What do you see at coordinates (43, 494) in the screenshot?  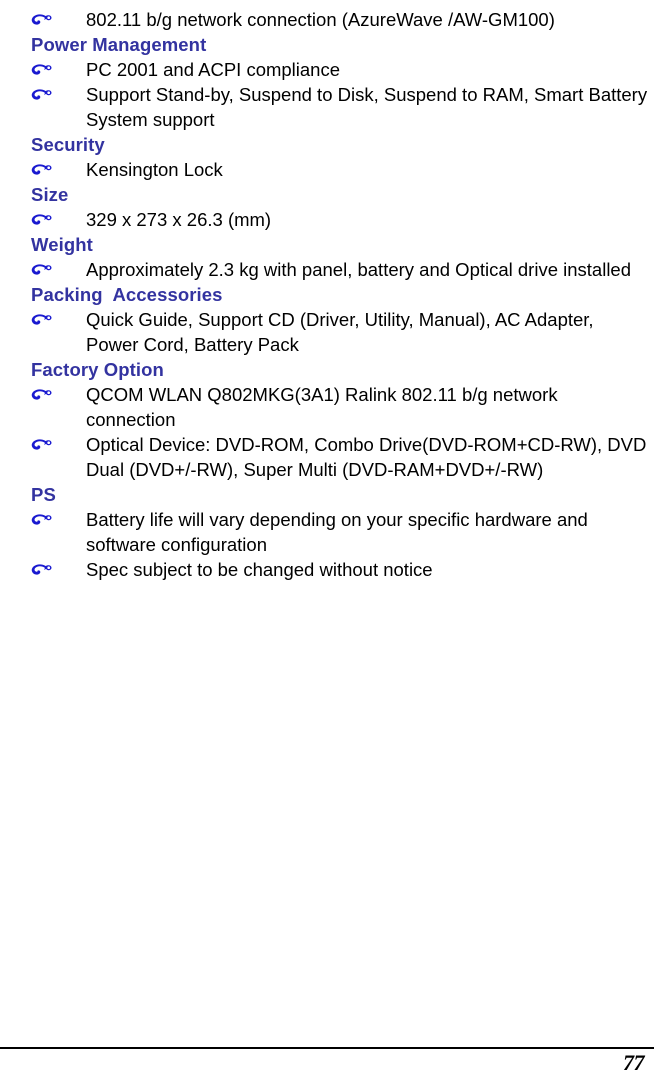 I see `section-heading: PS` at bounding box center [43, 494].